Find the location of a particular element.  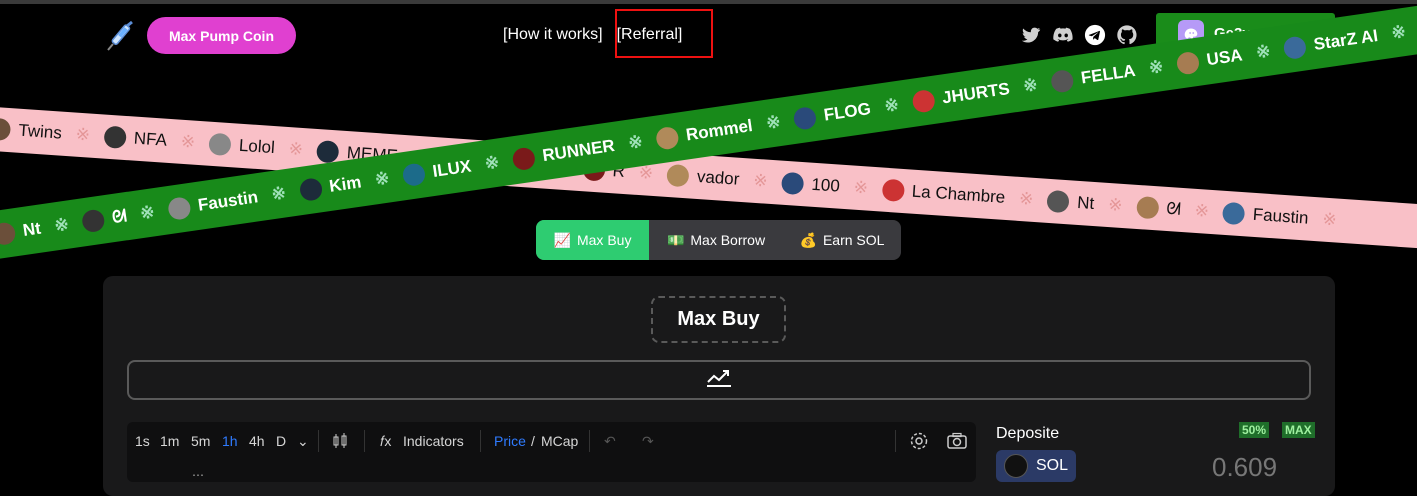

interval-d: D is located at coordinates (281, 441).